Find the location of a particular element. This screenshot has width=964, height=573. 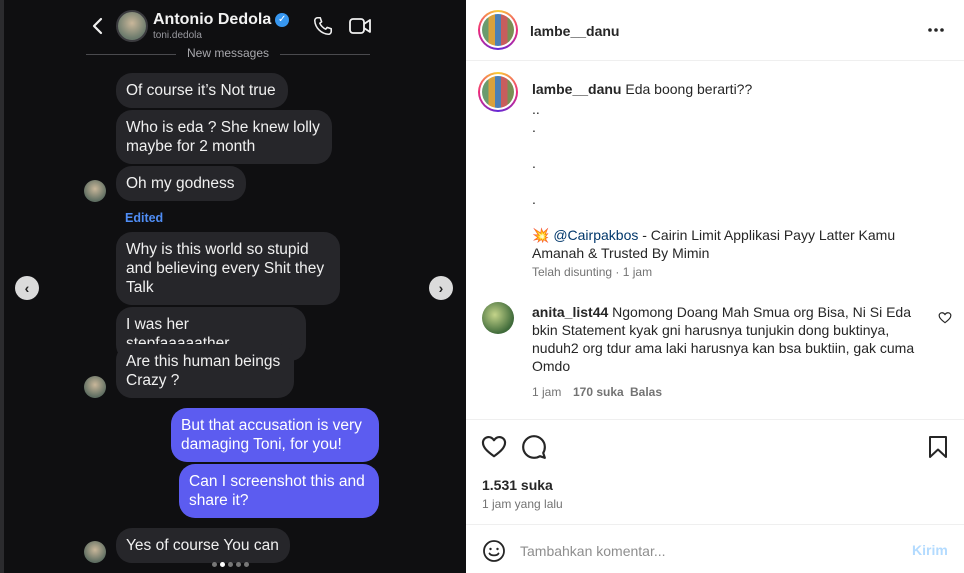

author-username: lambe__danu is located at coordinates (574, 31).